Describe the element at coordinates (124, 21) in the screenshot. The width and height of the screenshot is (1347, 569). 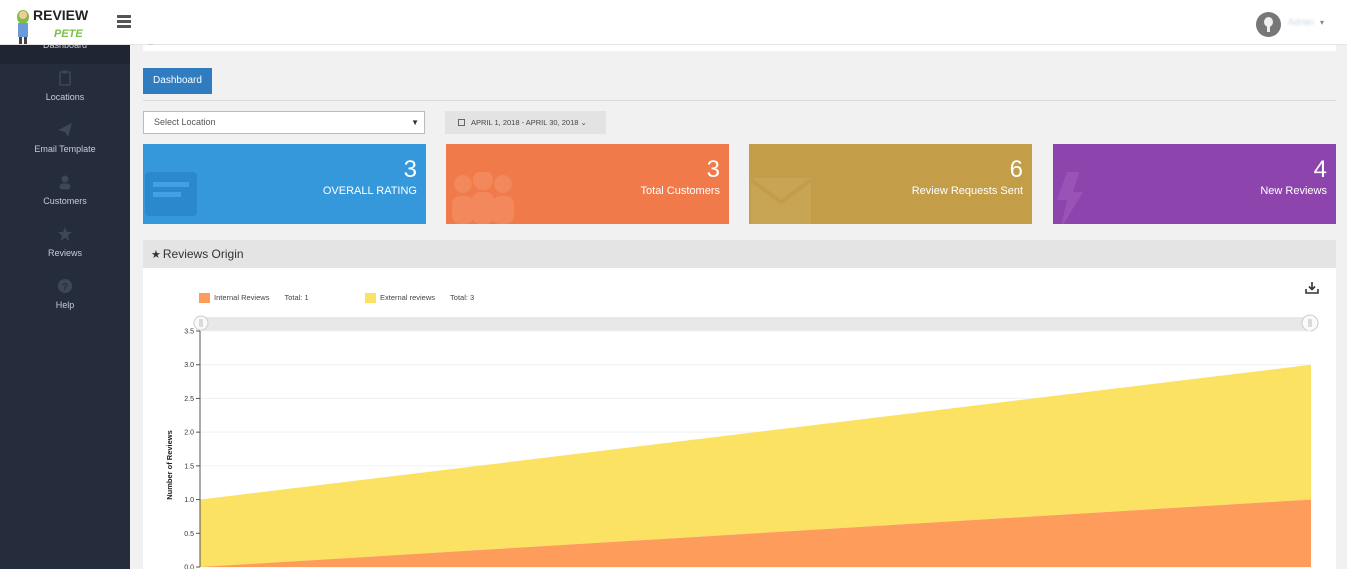
I see `menu-toggle-icon` at that location.